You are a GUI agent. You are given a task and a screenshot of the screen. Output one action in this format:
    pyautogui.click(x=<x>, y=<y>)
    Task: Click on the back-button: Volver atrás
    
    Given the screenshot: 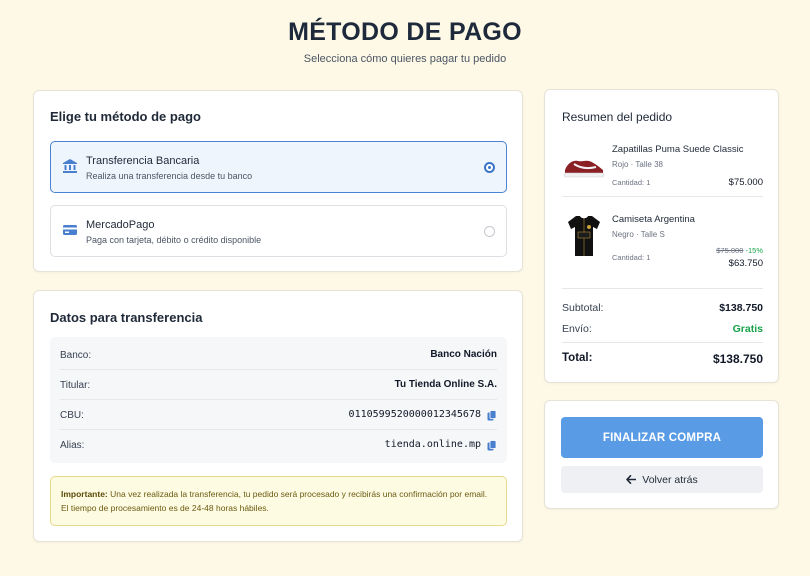 What is the action you would take?
    pyautogui.click(x=662, y=479)
    